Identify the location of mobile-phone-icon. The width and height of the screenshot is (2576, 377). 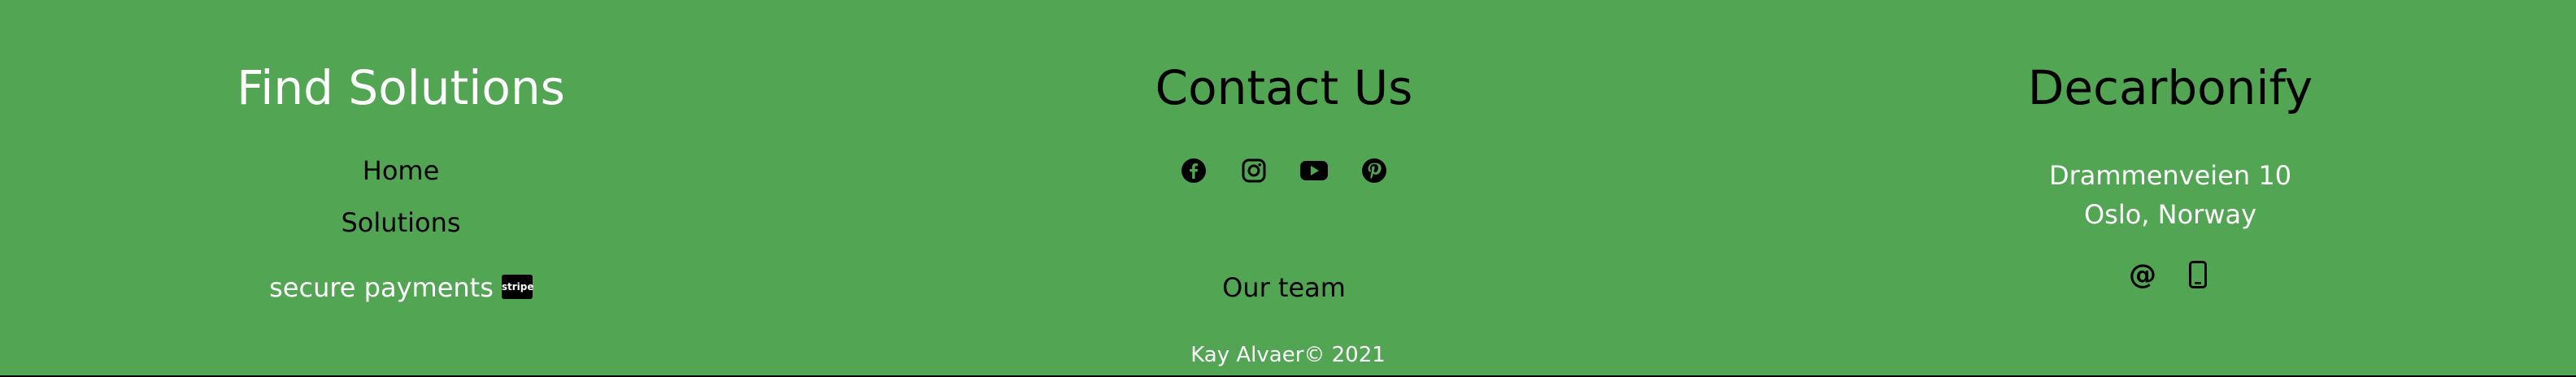
(2198, 274).